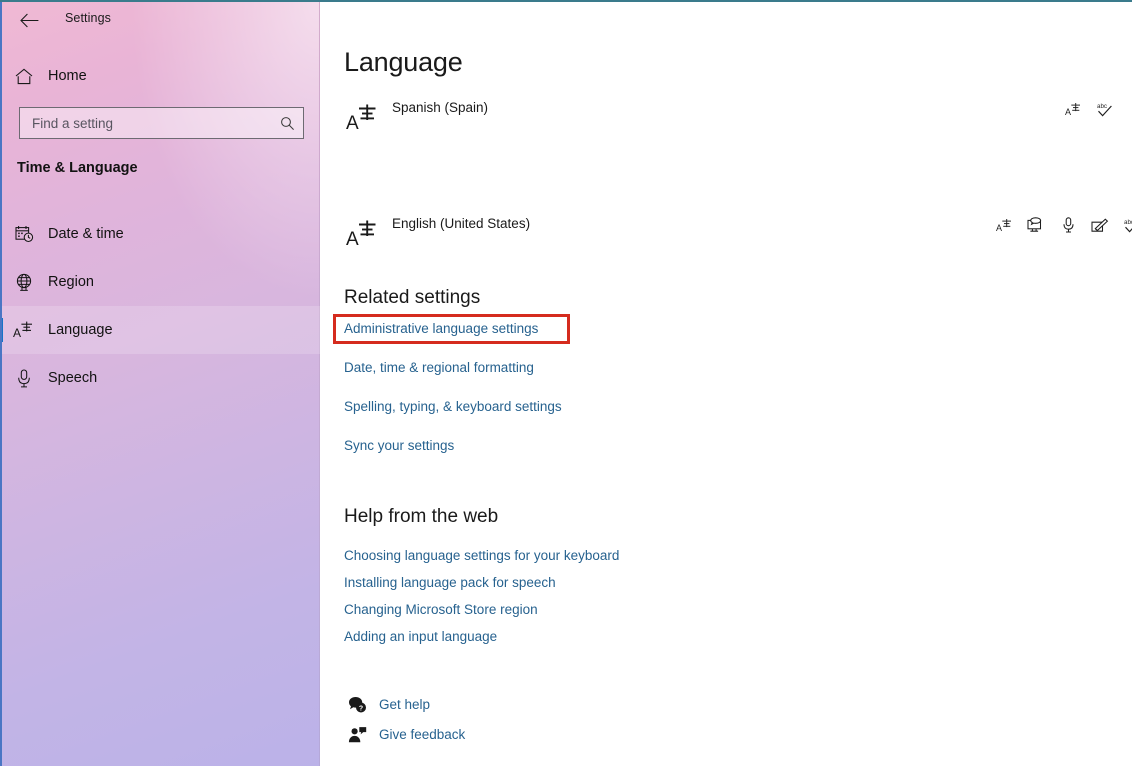 The image size is (1132, 766). I want to click on link-spelling-typing-keyboard-settings: Spelling, typing, & keyboard settings, so click(453, 406).